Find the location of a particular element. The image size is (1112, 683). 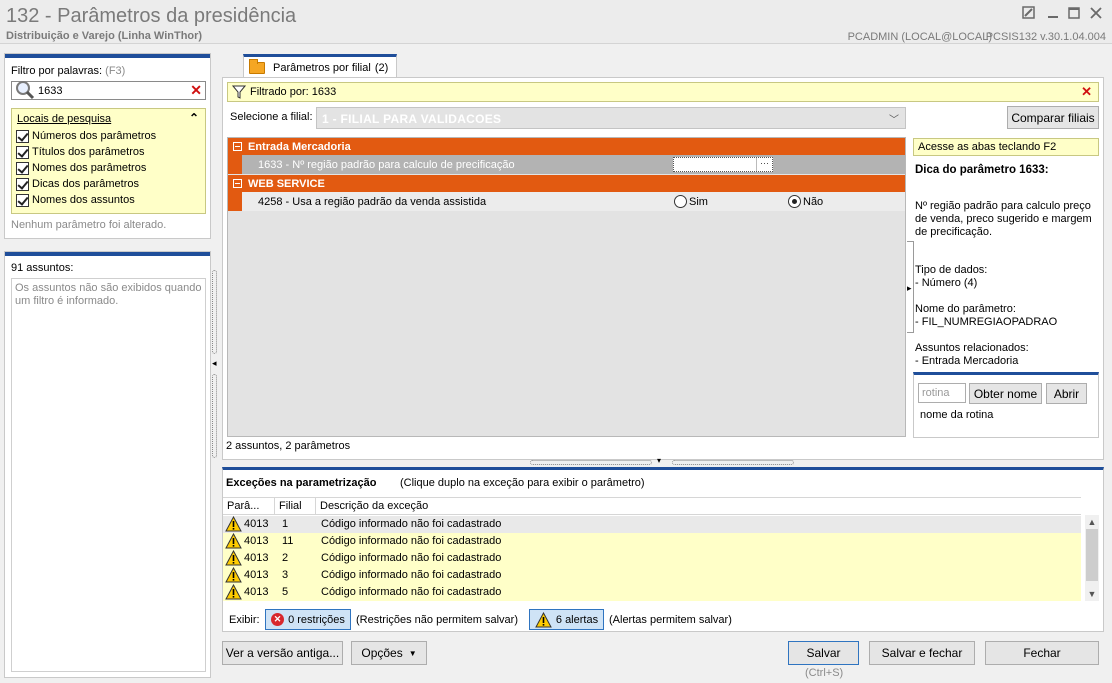

options-button: Opções ▼ is located at coordinates (389, 653).